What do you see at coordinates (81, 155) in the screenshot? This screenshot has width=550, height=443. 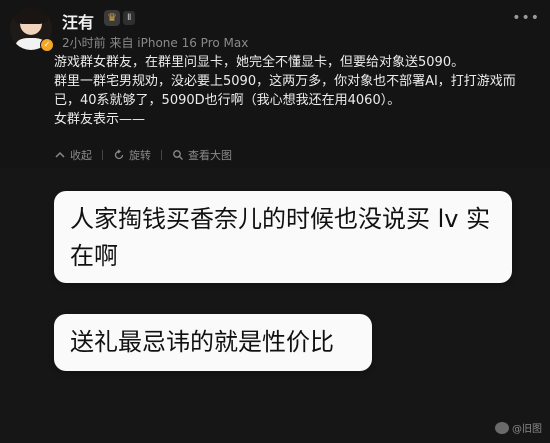 I see `collapse-label: 收起` at bounding box center [81, 155].